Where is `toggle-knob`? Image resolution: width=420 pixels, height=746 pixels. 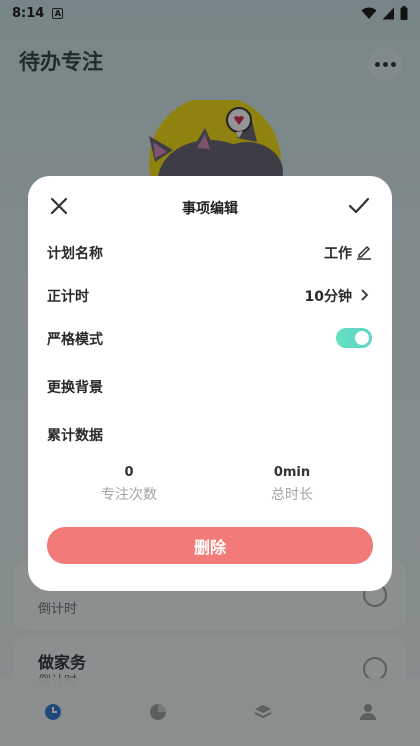
toggle-knob is located at coordinates (362, 338).